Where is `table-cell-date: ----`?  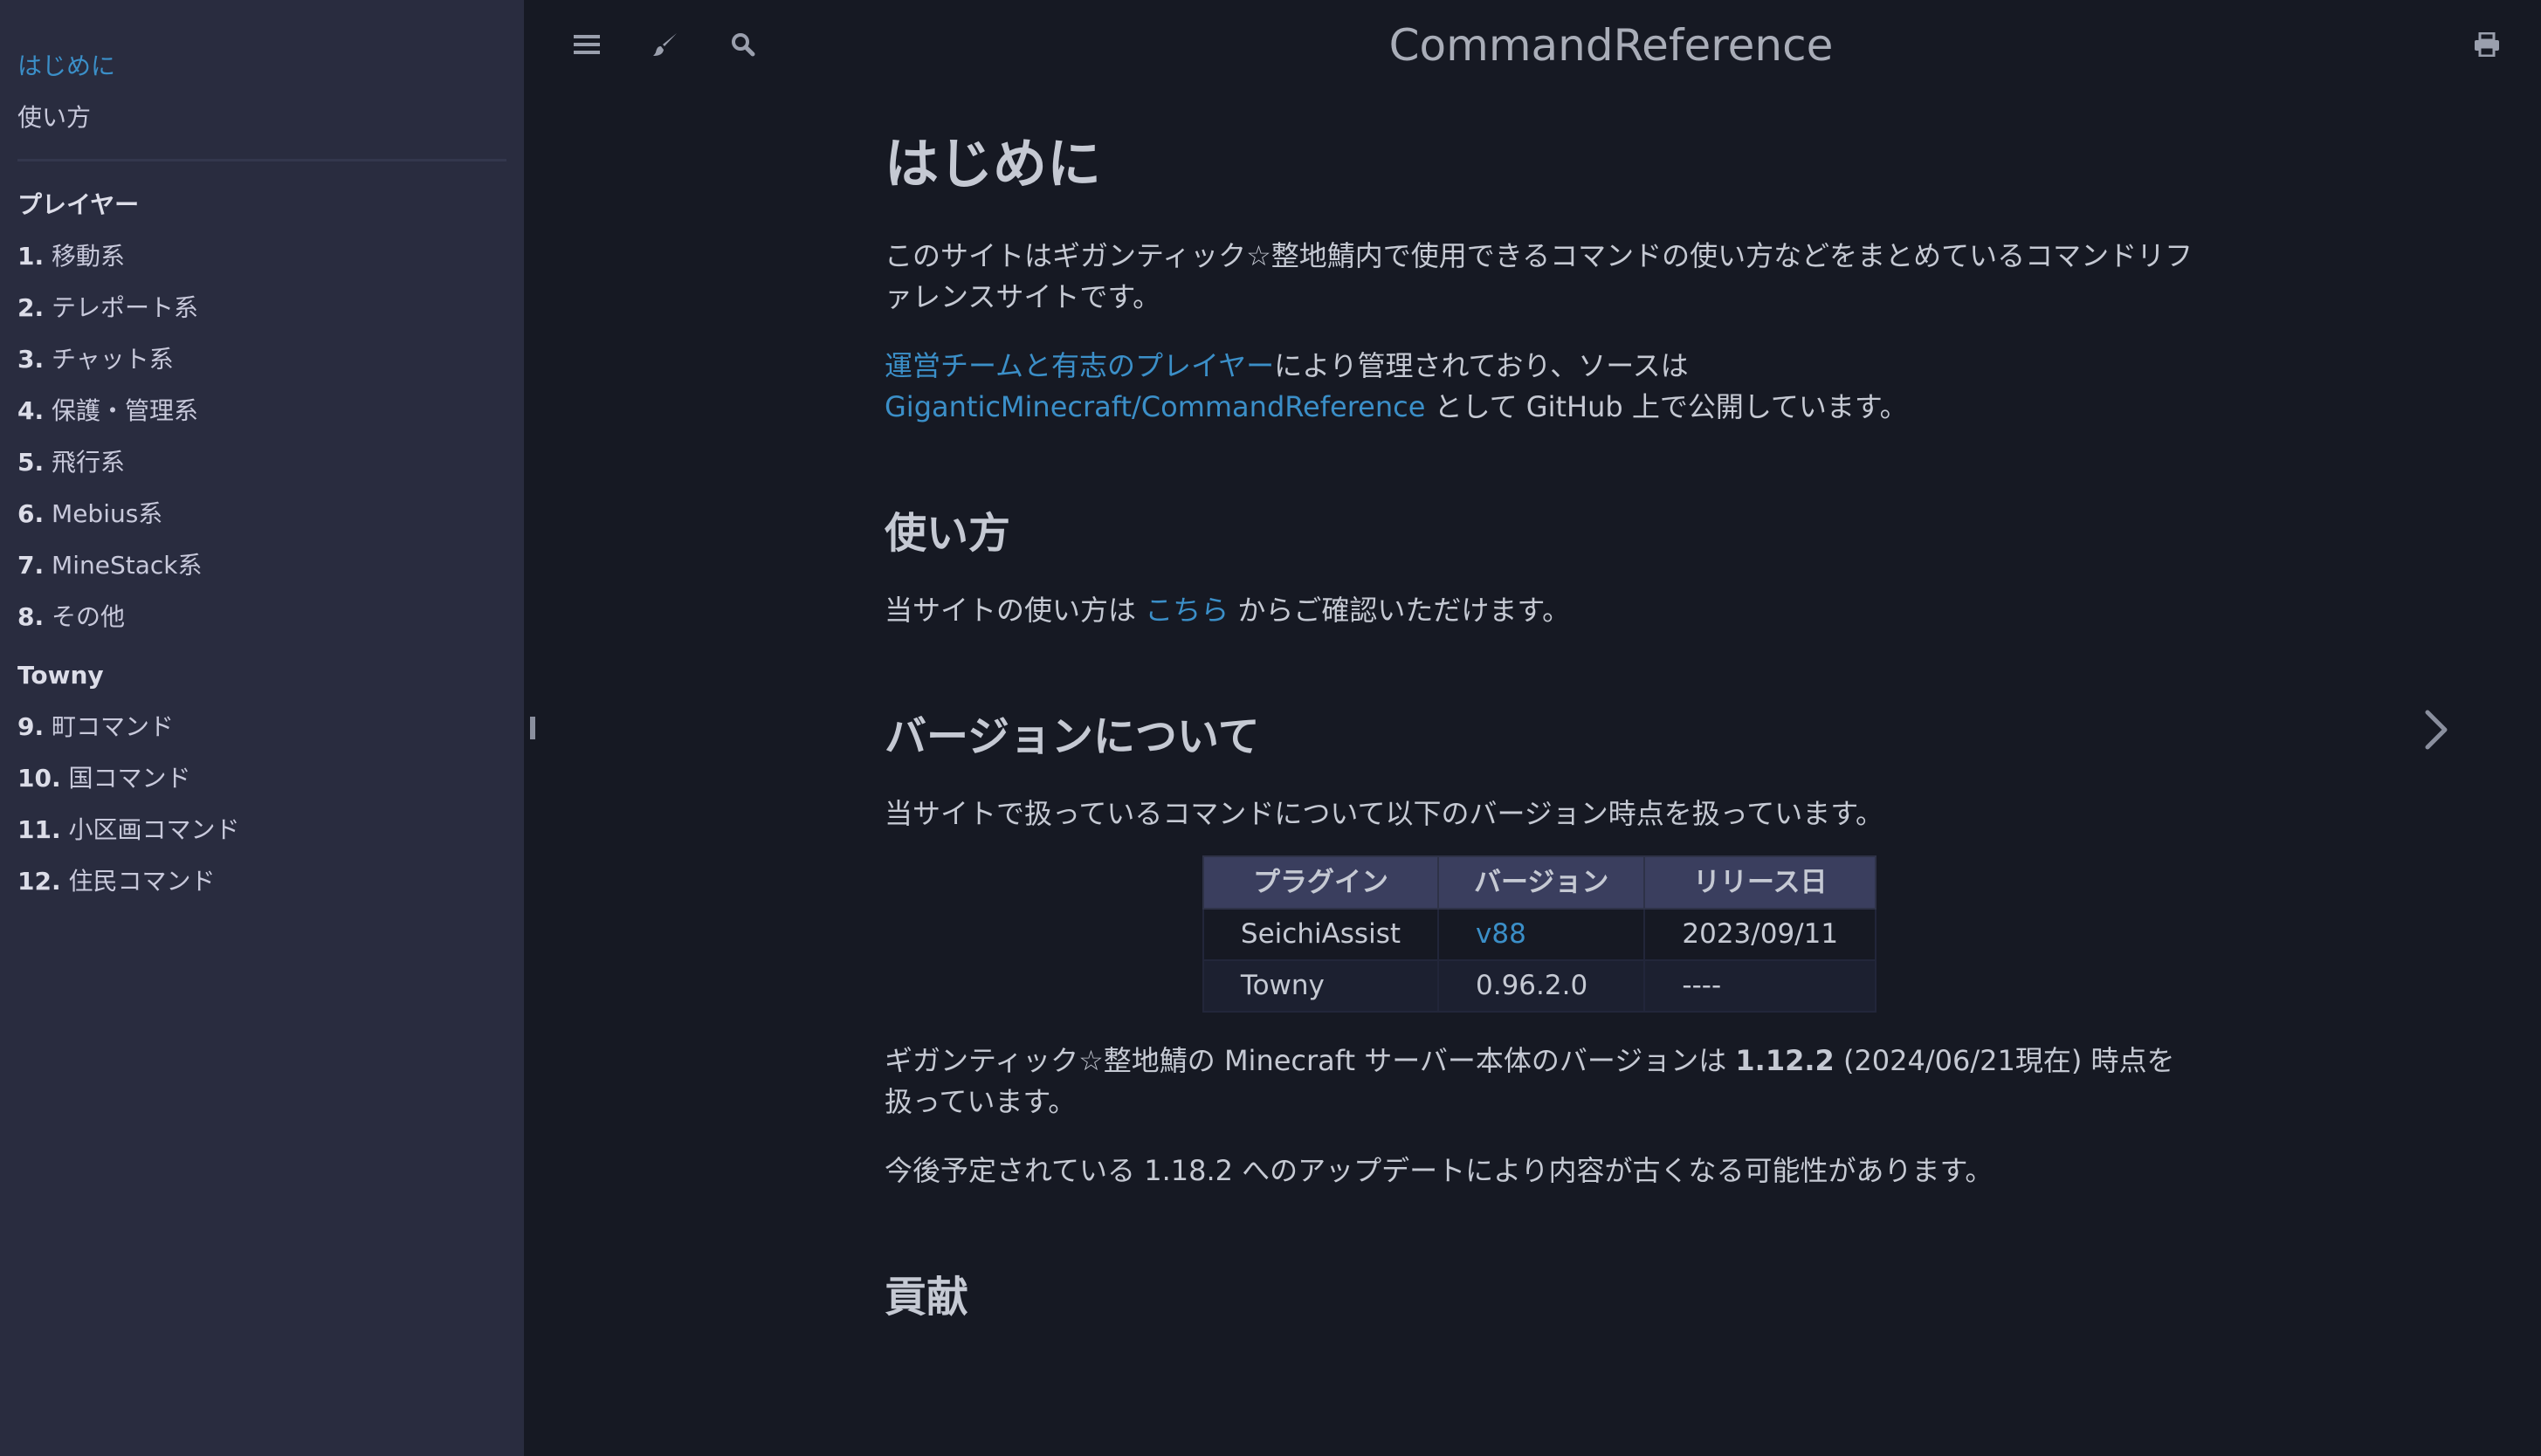 table-cell-date: ---- is located at coordinates (1760, 986).